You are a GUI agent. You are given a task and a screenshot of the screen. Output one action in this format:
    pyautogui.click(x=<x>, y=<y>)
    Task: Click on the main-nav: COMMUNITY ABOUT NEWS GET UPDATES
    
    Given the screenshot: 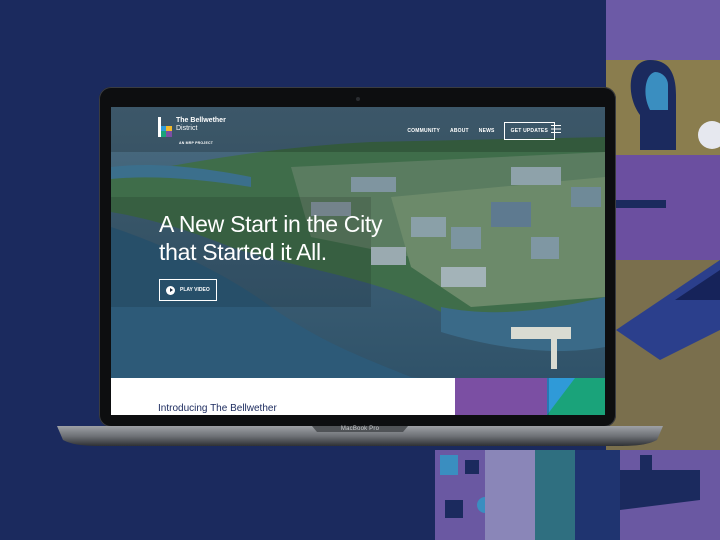 What is the action you would take?
    pyautogui.click(x=476, y=131)
    